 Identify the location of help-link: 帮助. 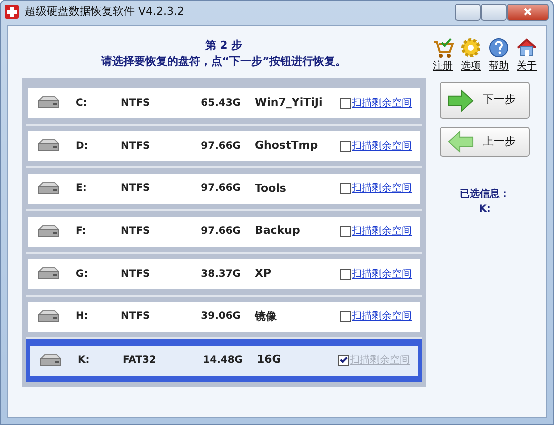
(499, 55).